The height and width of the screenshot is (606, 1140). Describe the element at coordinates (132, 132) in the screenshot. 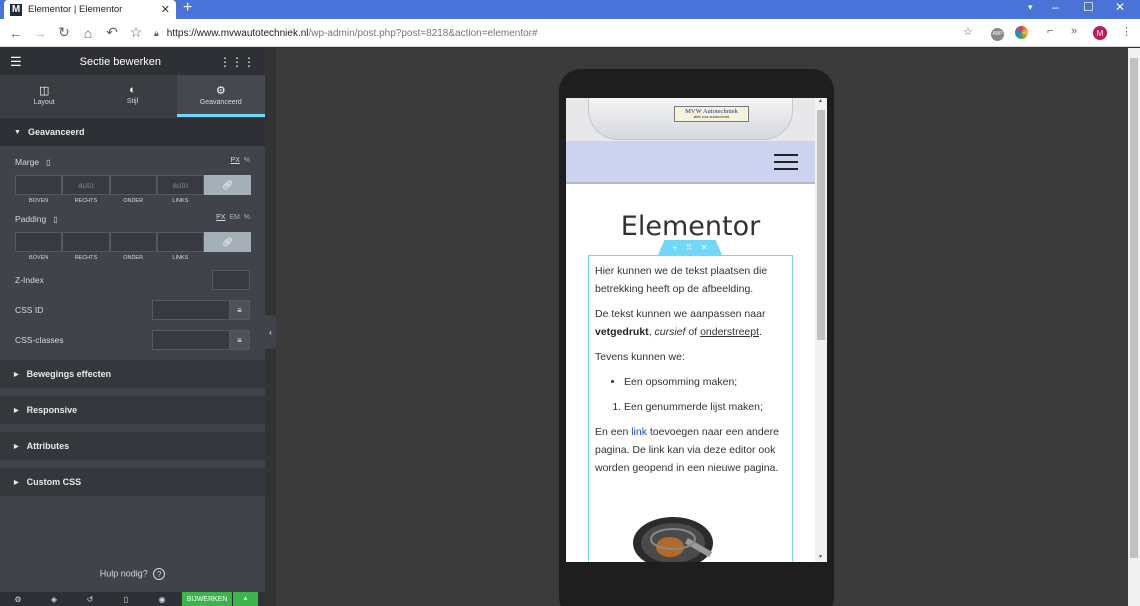

I see `section-advanced-header: ▼ Geavanceerd` at that location.